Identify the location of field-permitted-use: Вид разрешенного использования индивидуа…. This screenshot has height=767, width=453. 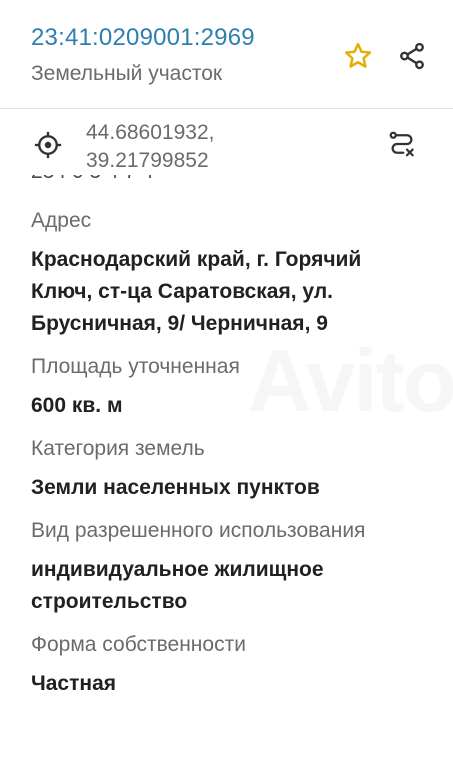
(228, 567).